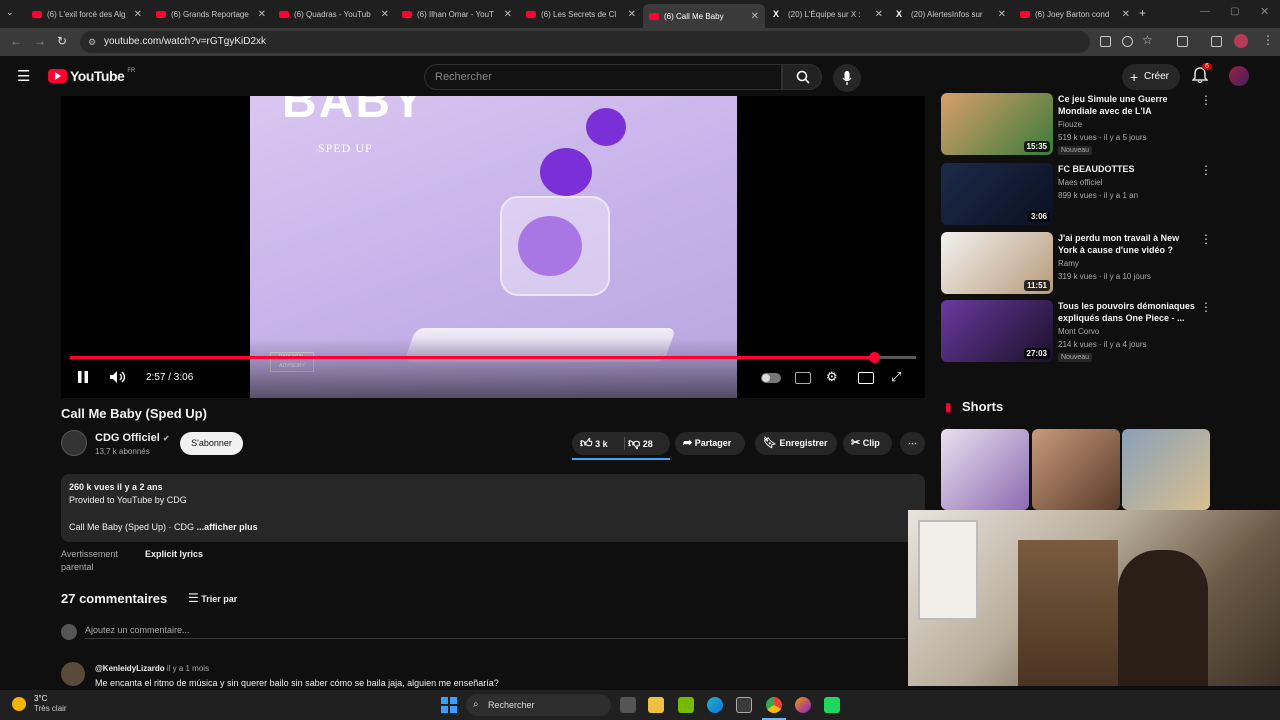 Image resolution: width=1280 pixels, height=720 pixels. What do you see at coordinates (912, 443) in the screenshot?
I see `more-actions-button: ⋯` at bounding box center [912, 443].